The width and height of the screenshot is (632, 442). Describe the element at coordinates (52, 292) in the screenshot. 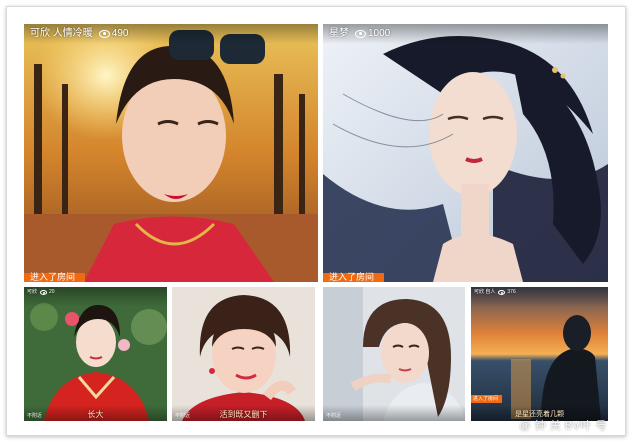

I see `viewer-count: 20` at that location.